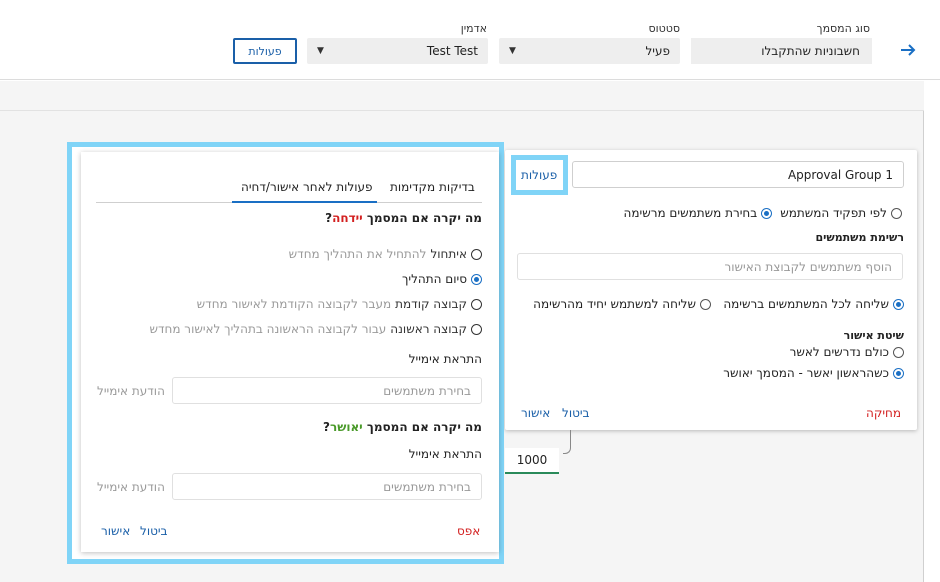 The height and width of the screenshot is (582, 940). What do you see at coordinates (908, 52) in the screenshot?
I see `arrow-right-icon` at bounding box center [908, 52].